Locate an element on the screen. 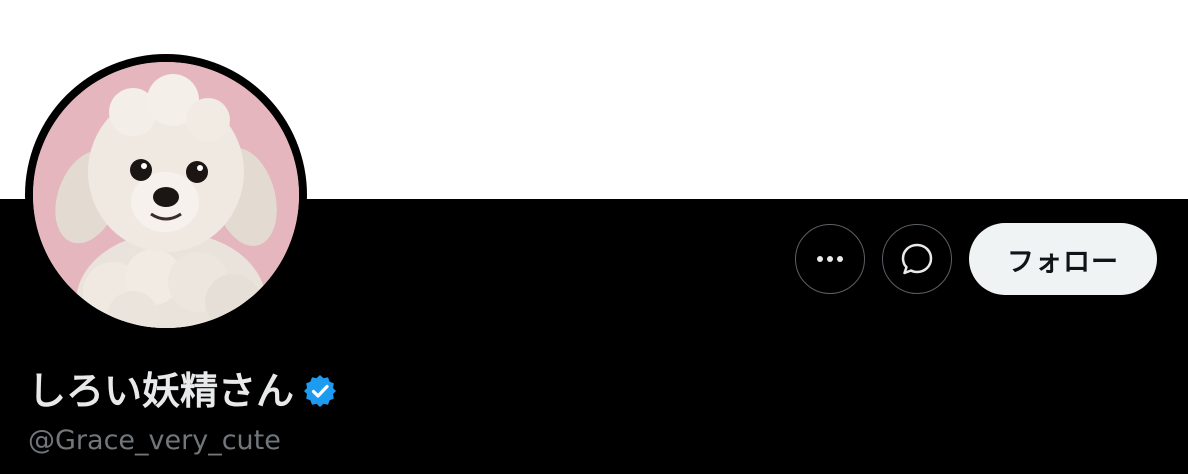 The image size is (1188, 474). message-button is located at coordinates (917, 259).